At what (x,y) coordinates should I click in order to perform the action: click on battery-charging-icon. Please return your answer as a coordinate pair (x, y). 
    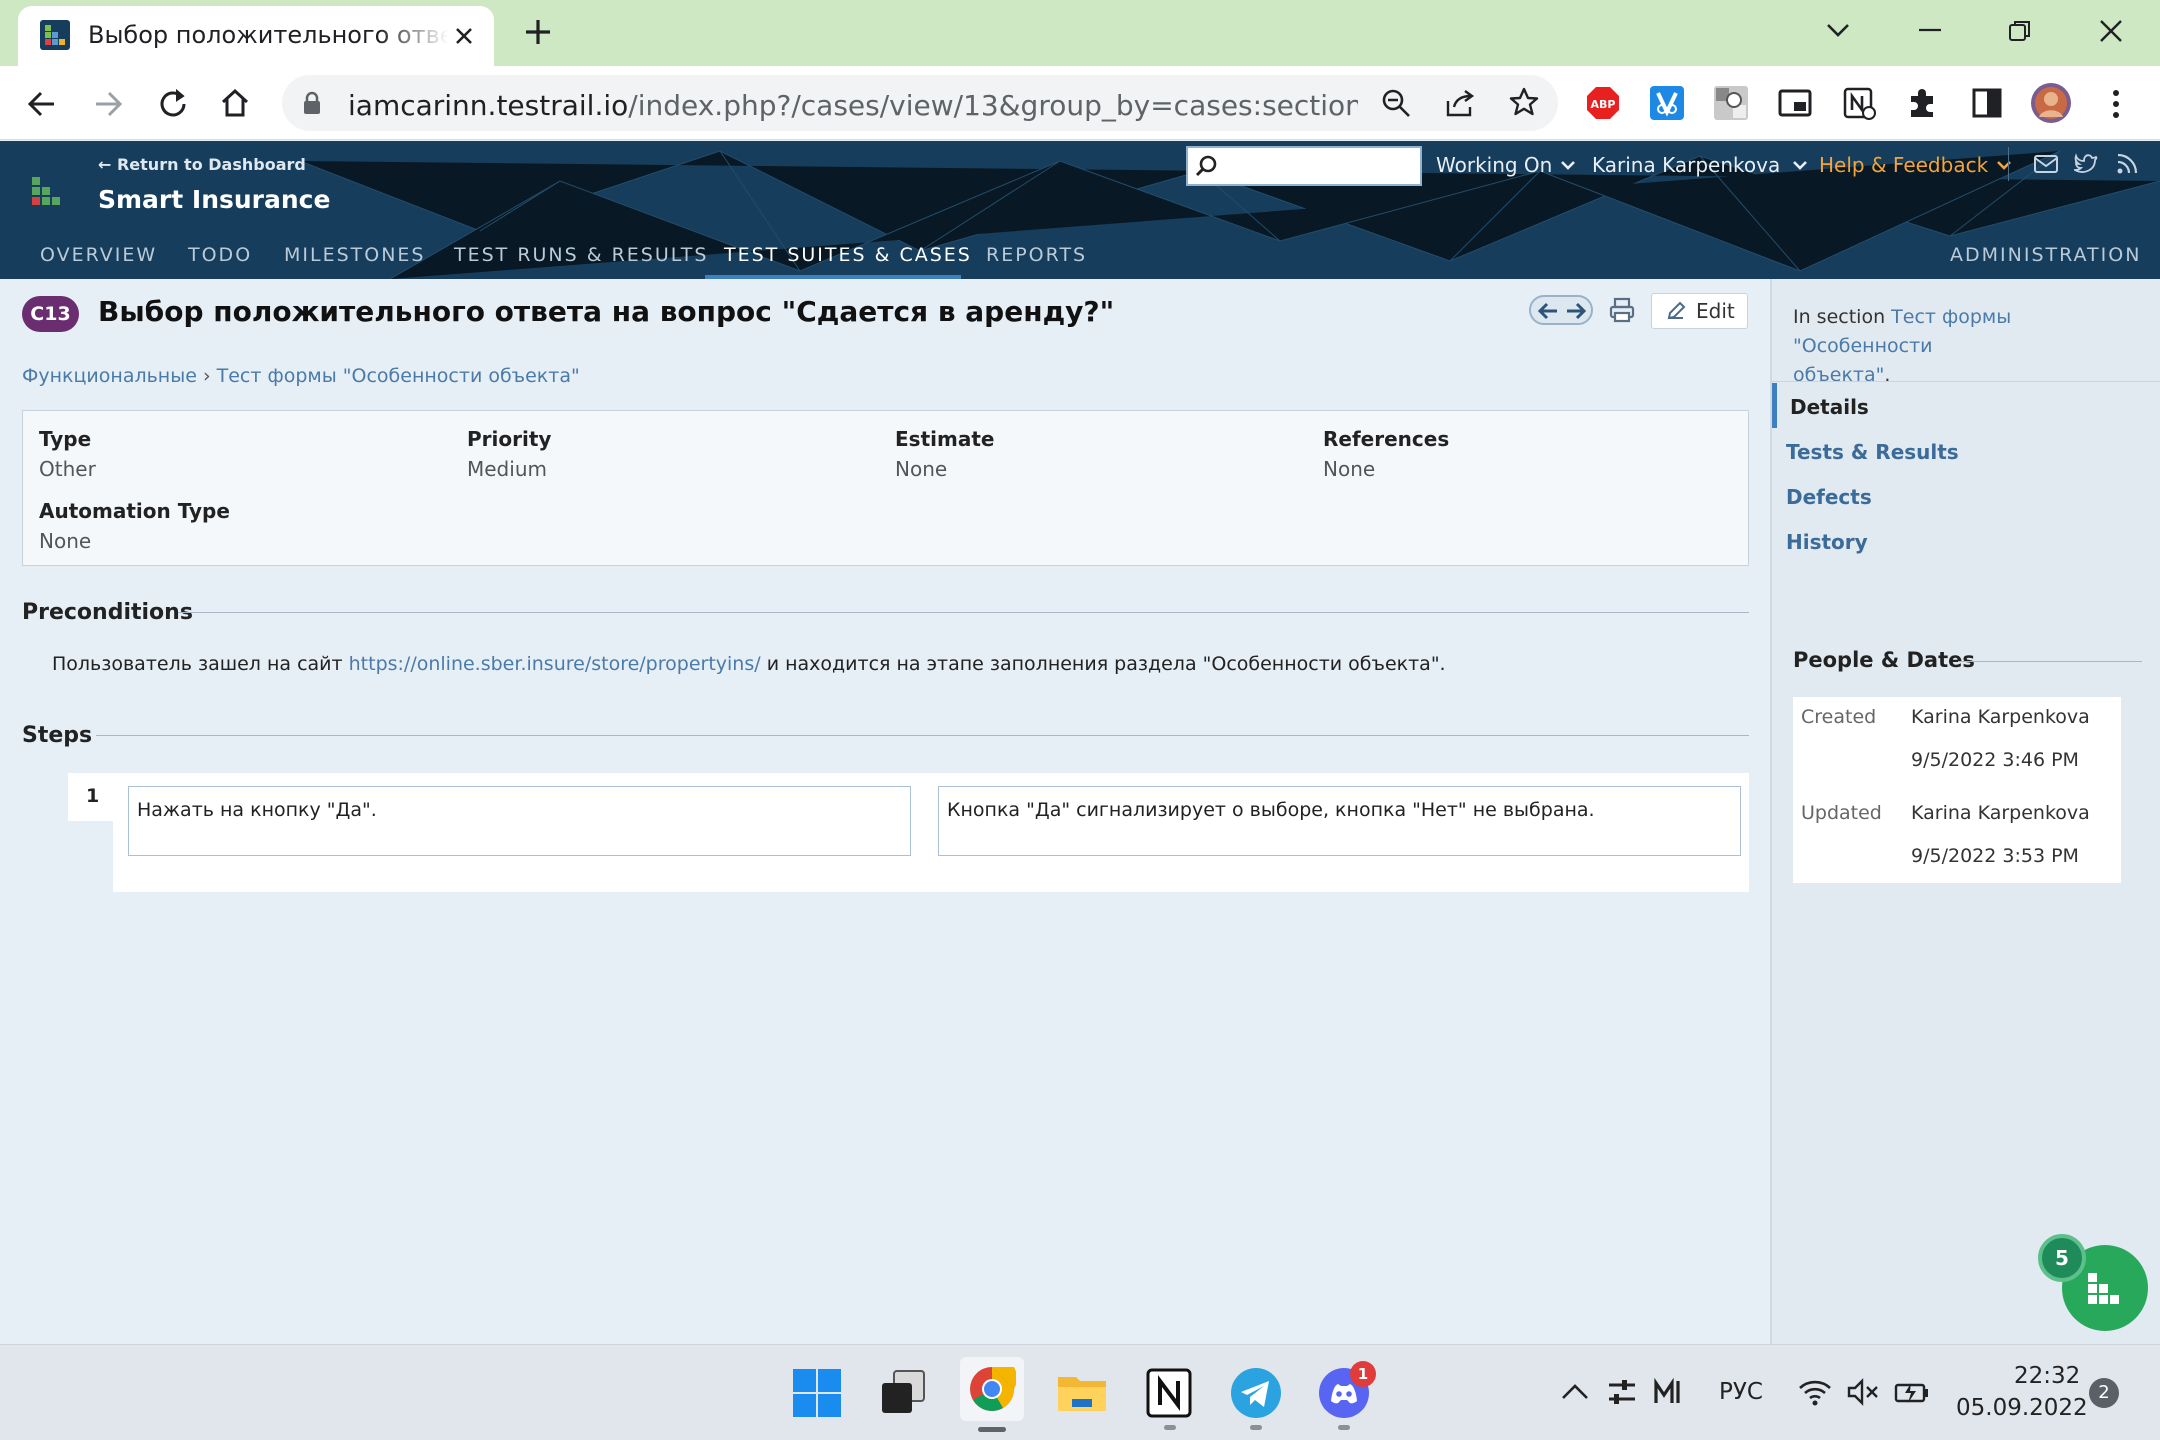
    Looking at the image, I should click on (1912, 1392).